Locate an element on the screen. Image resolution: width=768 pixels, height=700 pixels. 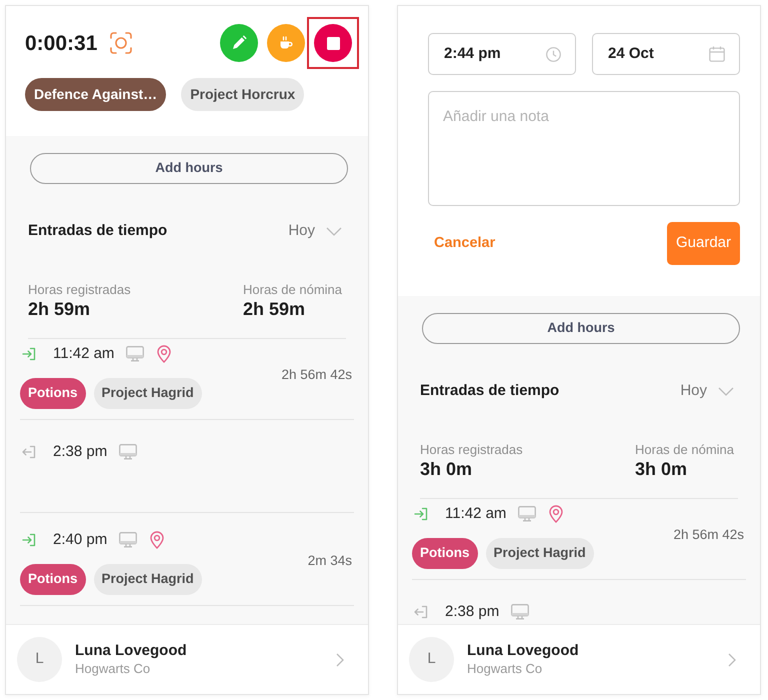
cup-icon is located at coordinates (286, 43).